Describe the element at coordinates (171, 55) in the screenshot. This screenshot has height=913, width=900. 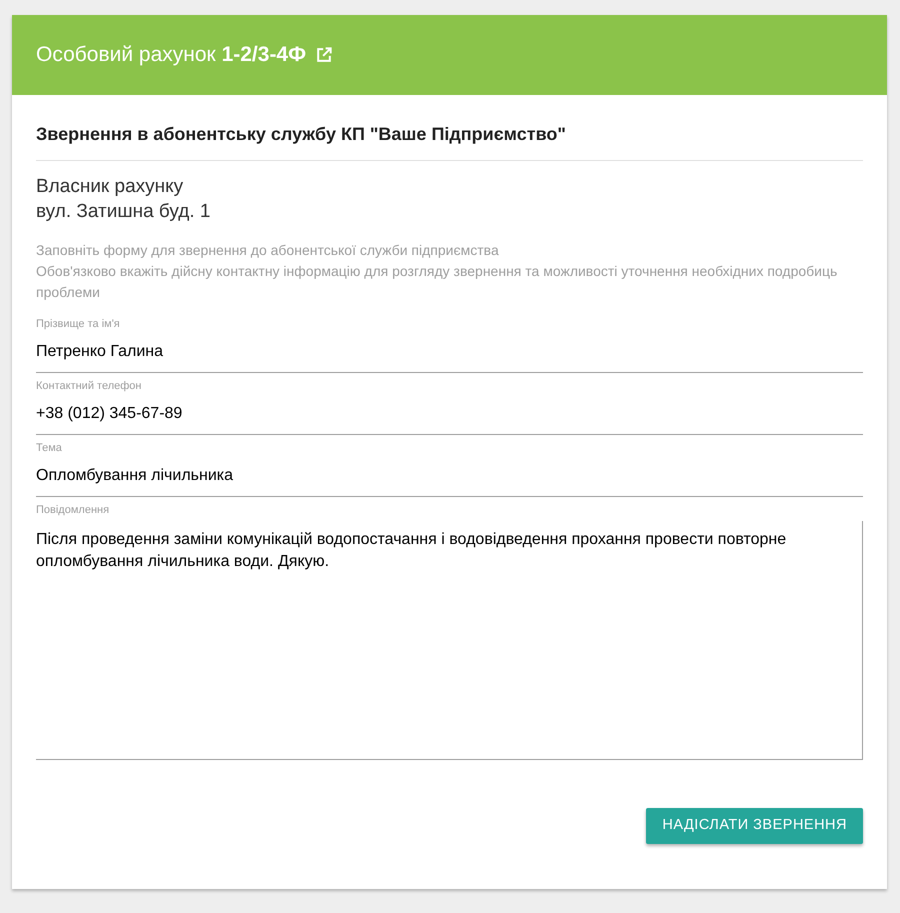
I see `account-title: Особовий рахунок 1-2/3-4Ф` at that location.